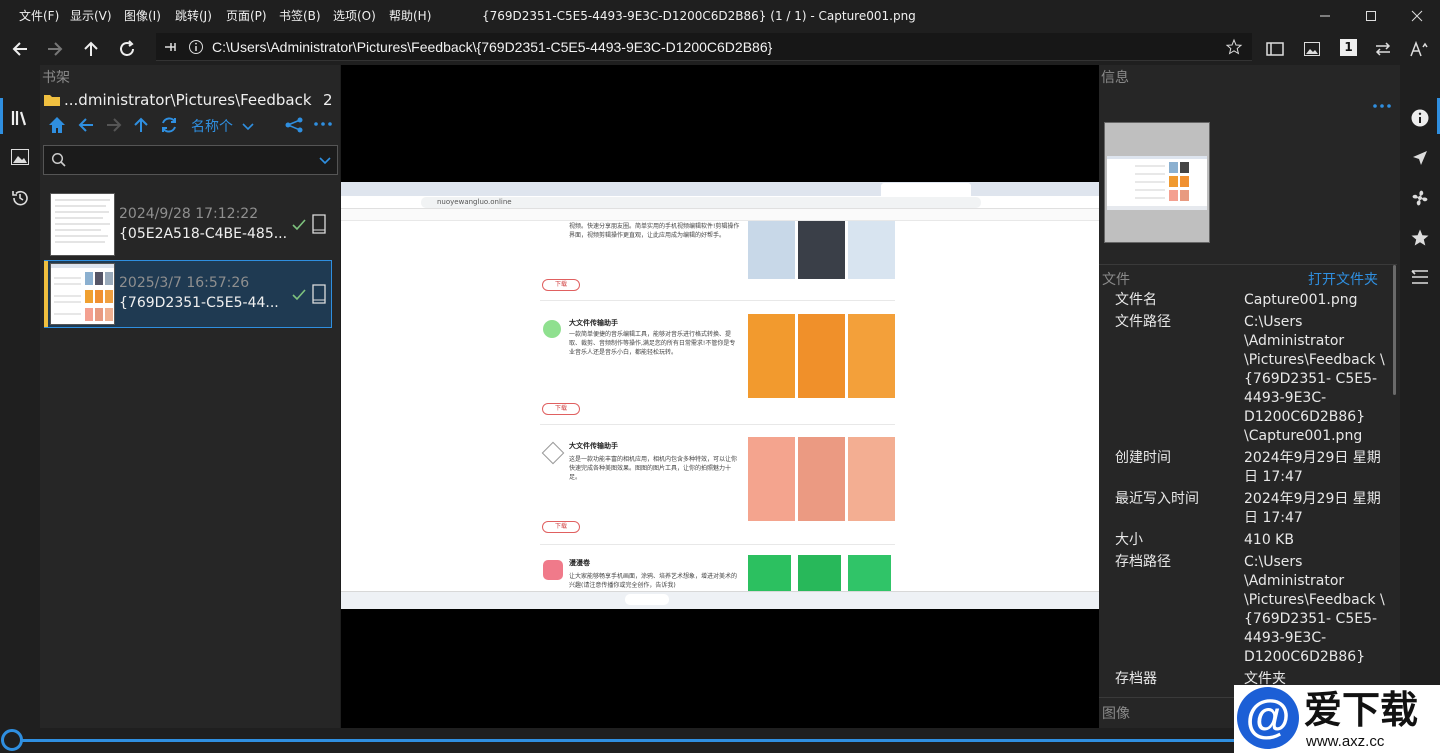 This screenshot has height=753, width=1440. What do you see at coordinates (1394, 330) in the screenshot?
I see `info-scrollbar` at bounding box center [1394, 330].